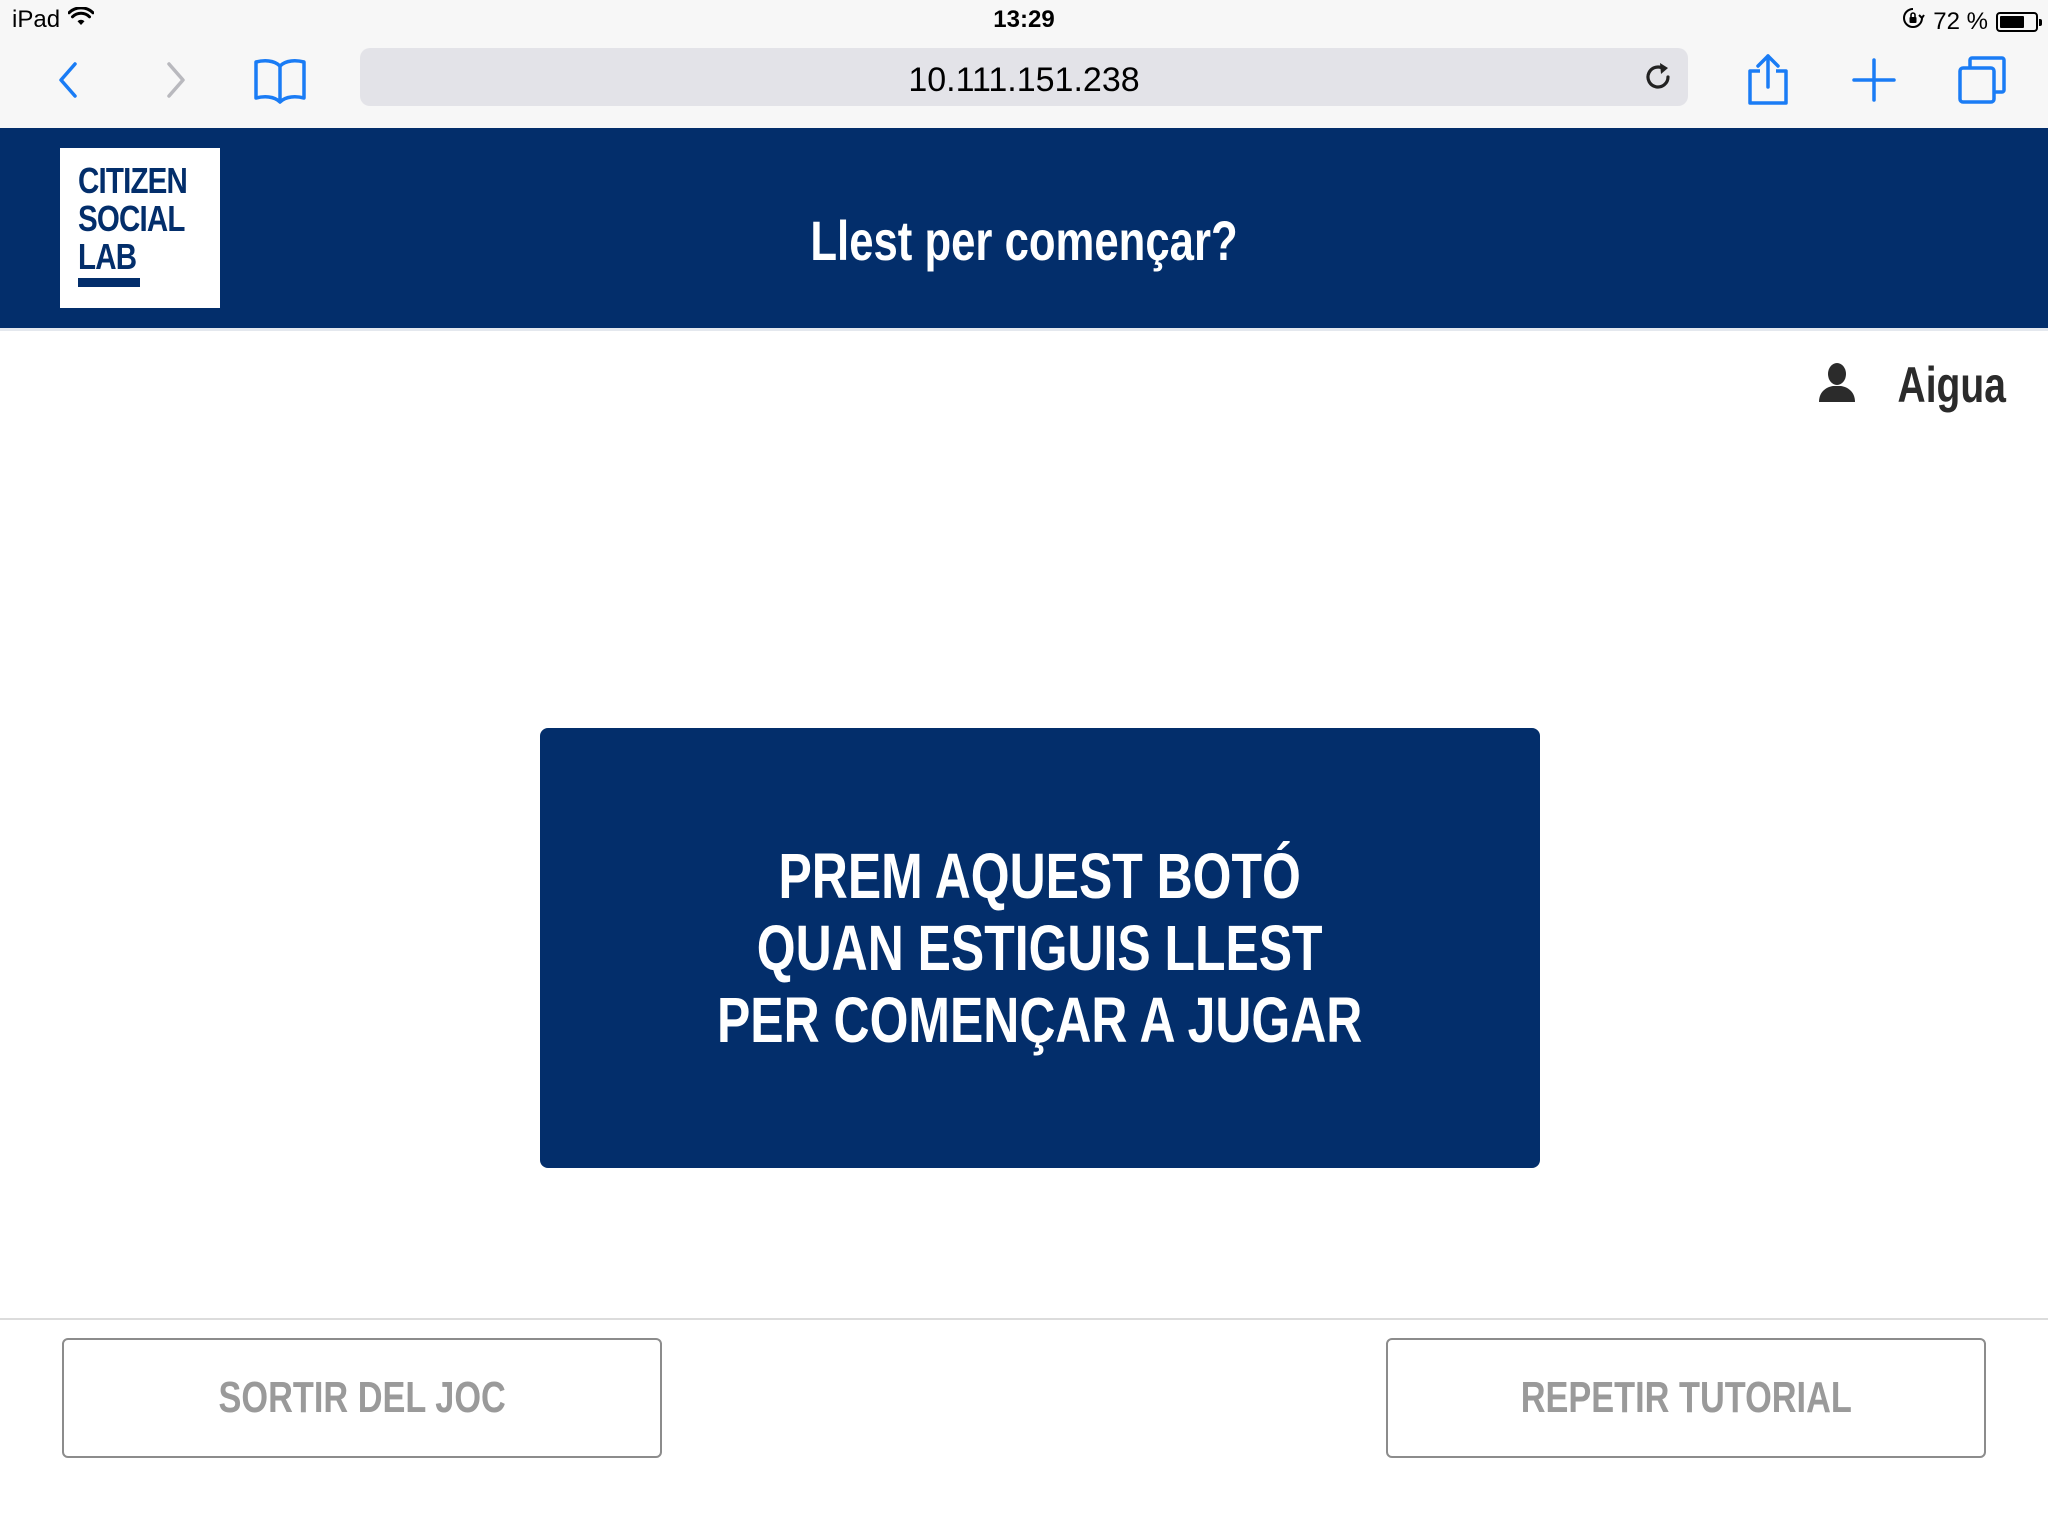 The height and width of the screenshot is (1536, 2048). I want to click on user-icon, so click(1837, 385).